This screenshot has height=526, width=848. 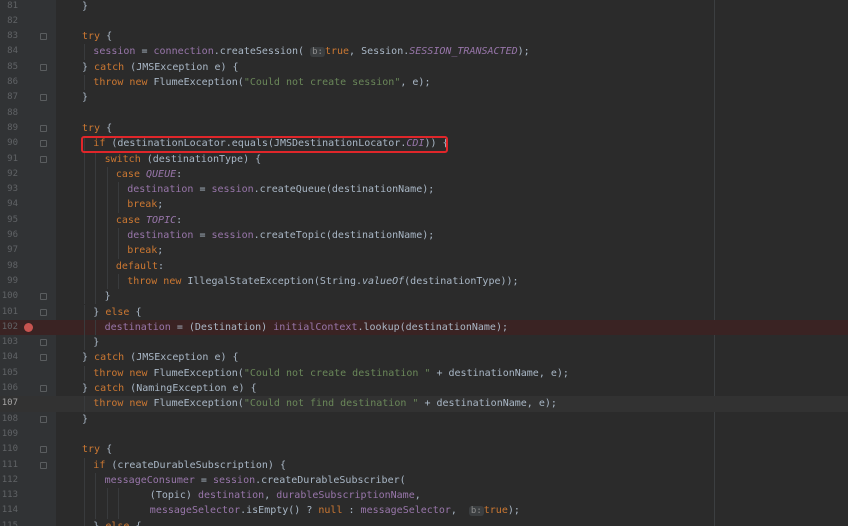 I want to click on line-number: 110, so click(x=9, y=449).